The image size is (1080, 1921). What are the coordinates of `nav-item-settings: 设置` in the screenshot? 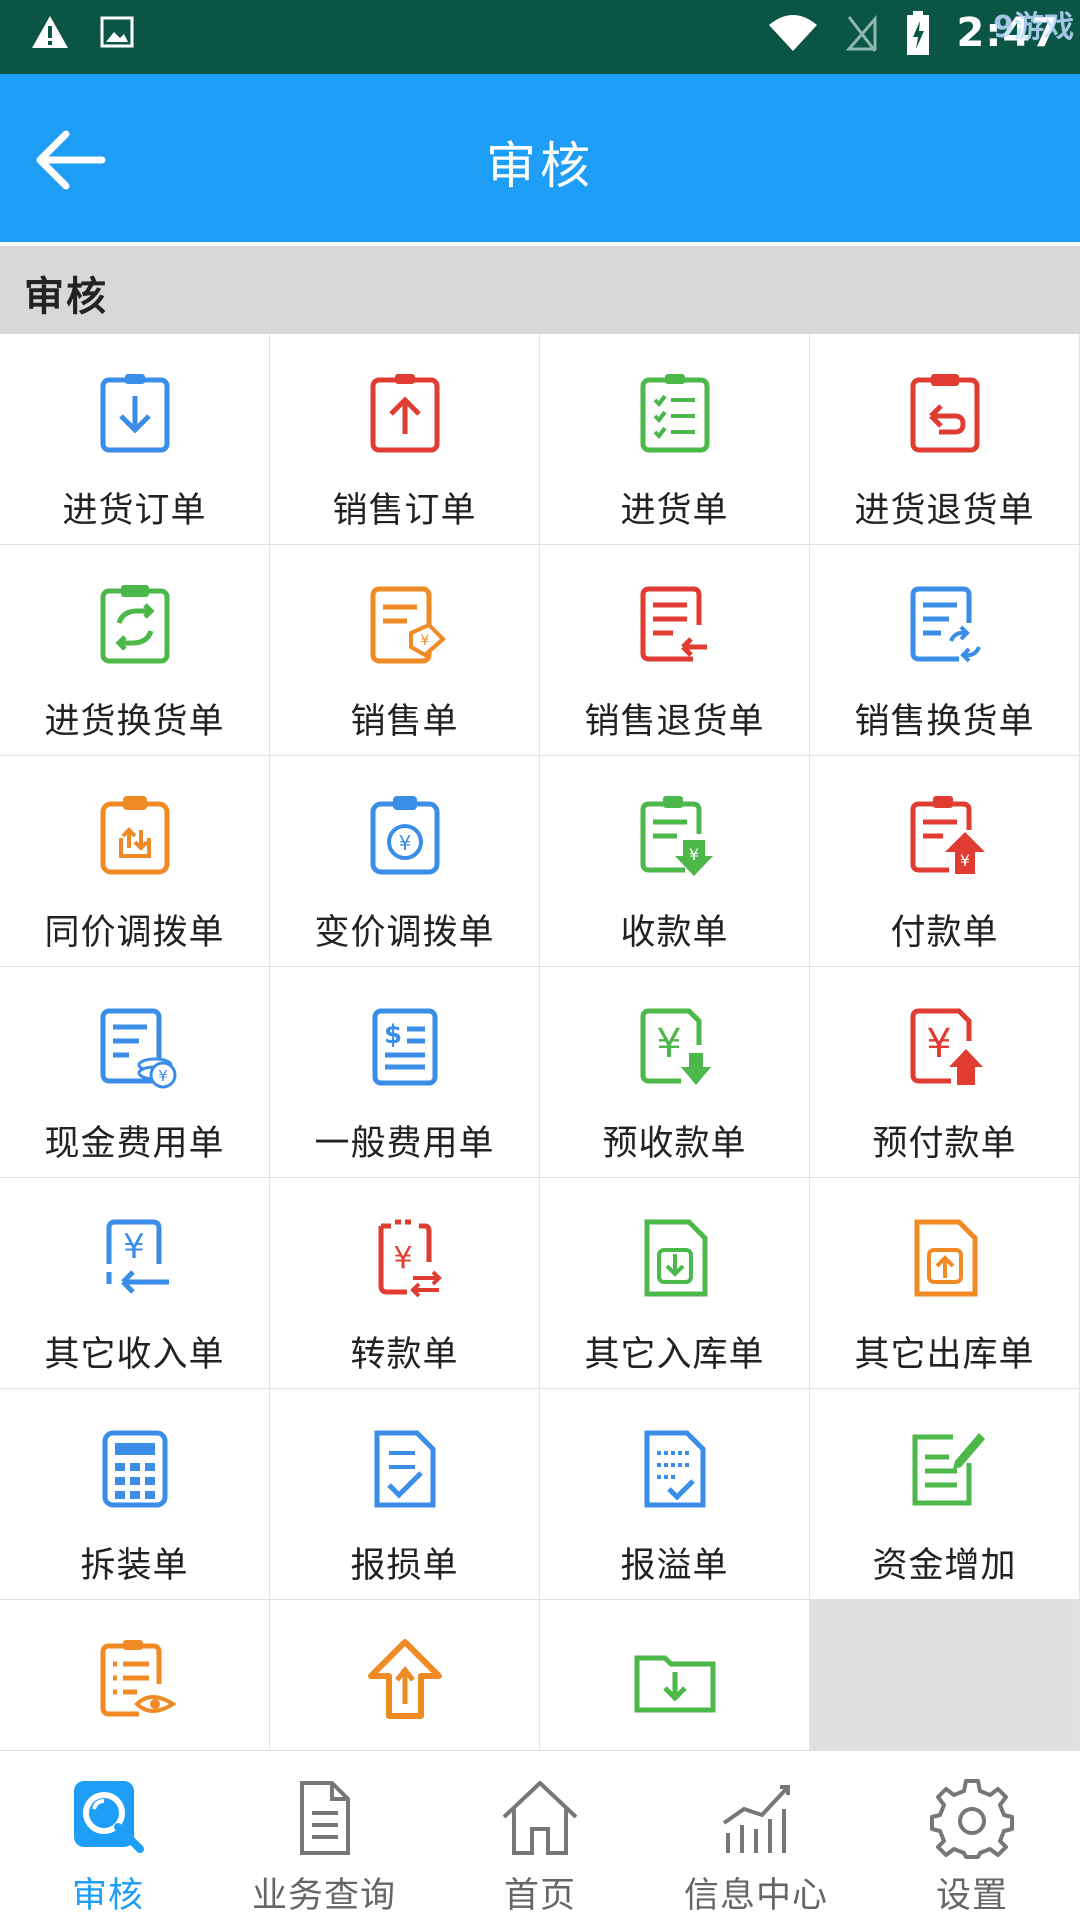 It's located at (972, 1836).